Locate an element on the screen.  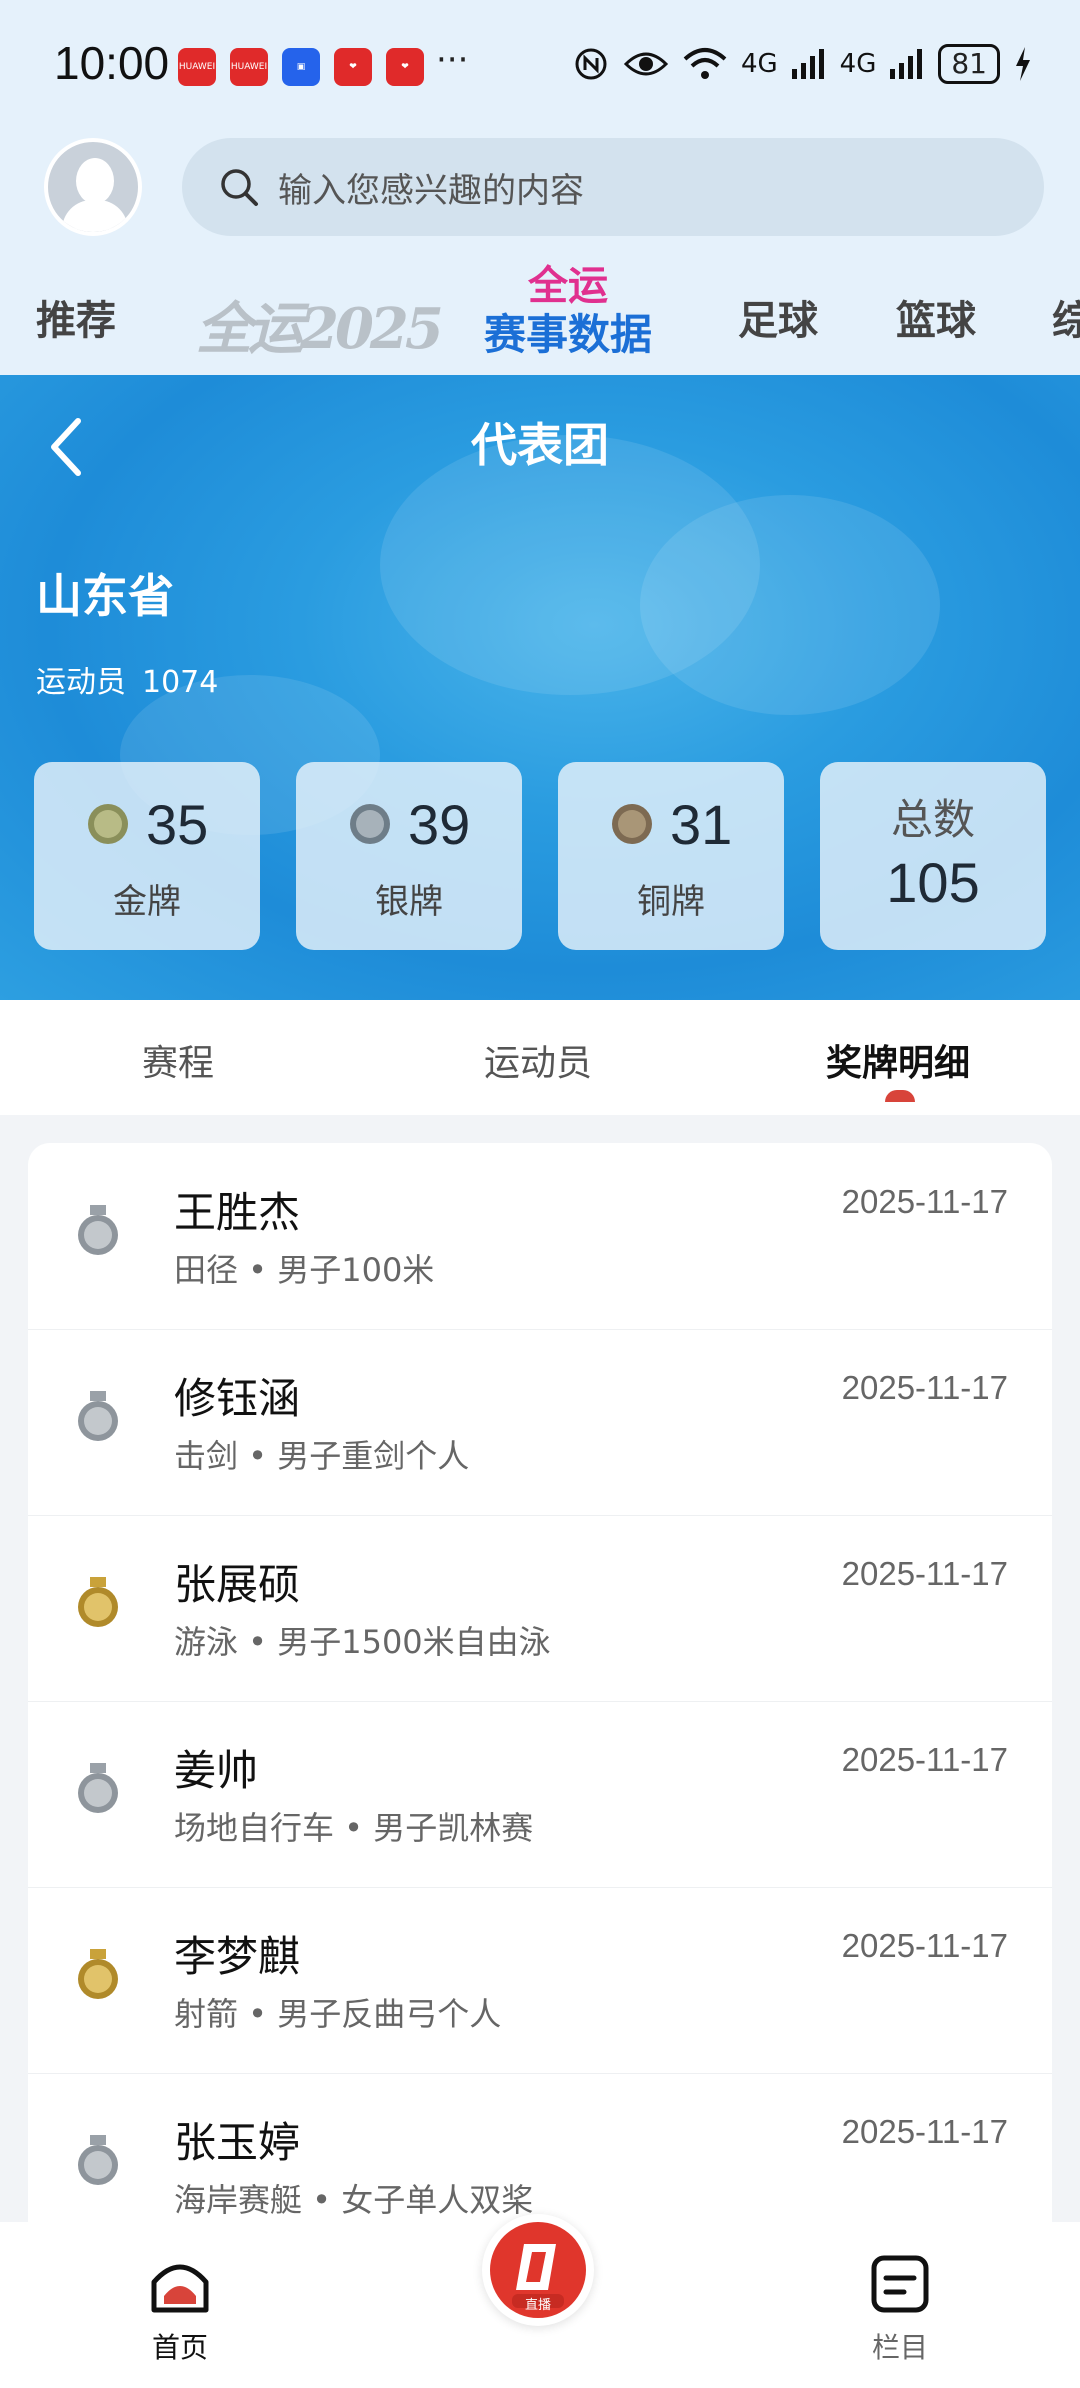
delegation-tabs: 赛程 运动员 奖牌明细 is located at coordinates (540, 1057).